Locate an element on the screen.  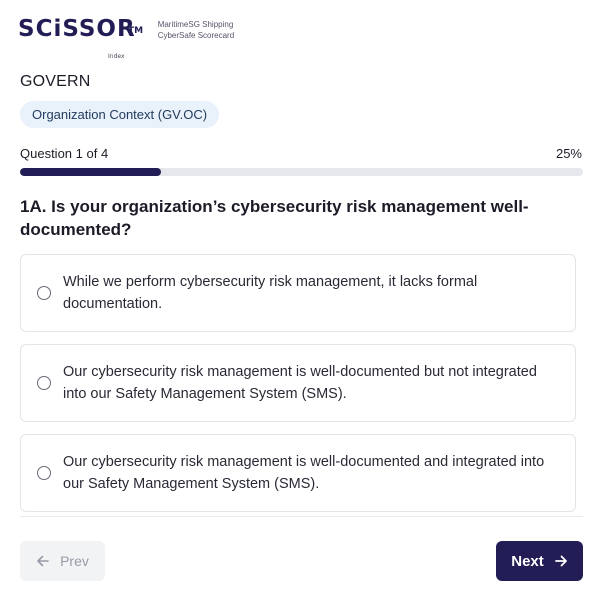
next-button-label: Next is located at coordinates (527, 561).